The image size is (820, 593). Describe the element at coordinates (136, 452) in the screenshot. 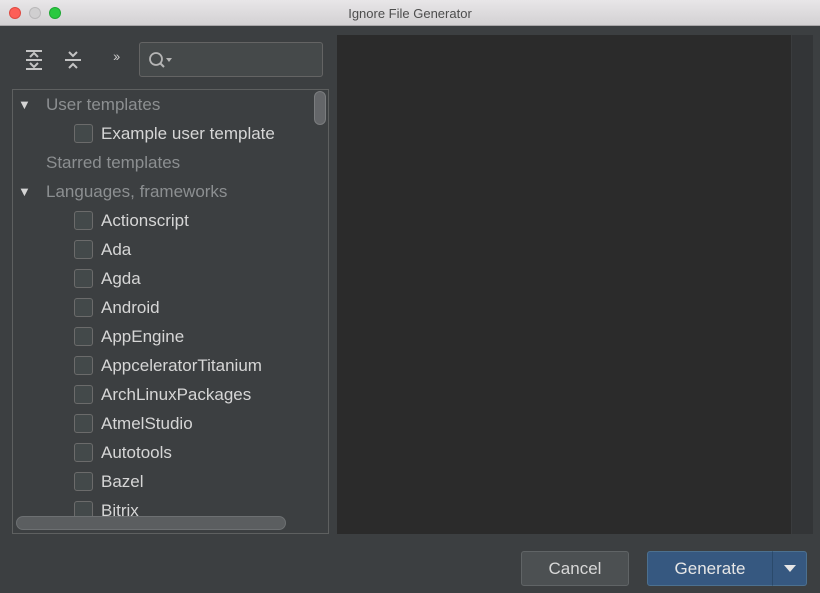

I see `tree-item-label: Autotools` at that location.